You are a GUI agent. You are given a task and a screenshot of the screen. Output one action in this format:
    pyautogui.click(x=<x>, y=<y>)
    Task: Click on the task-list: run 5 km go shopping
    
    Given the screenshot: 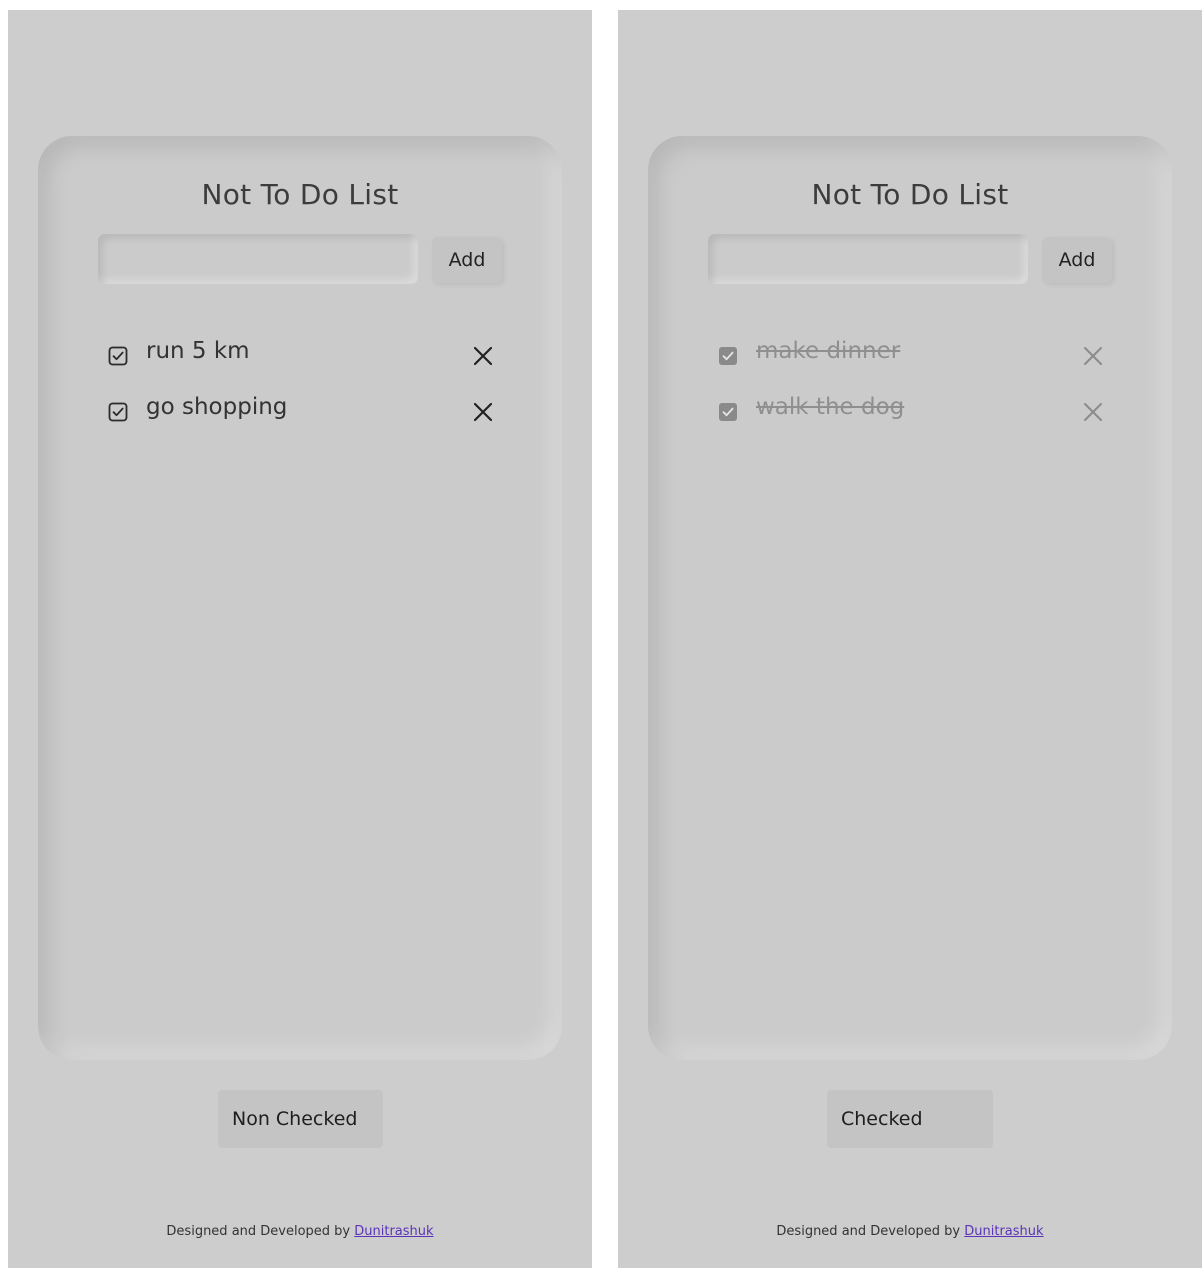 What is the action you would take?
    pyautogui.click(x=303, y=392)
    